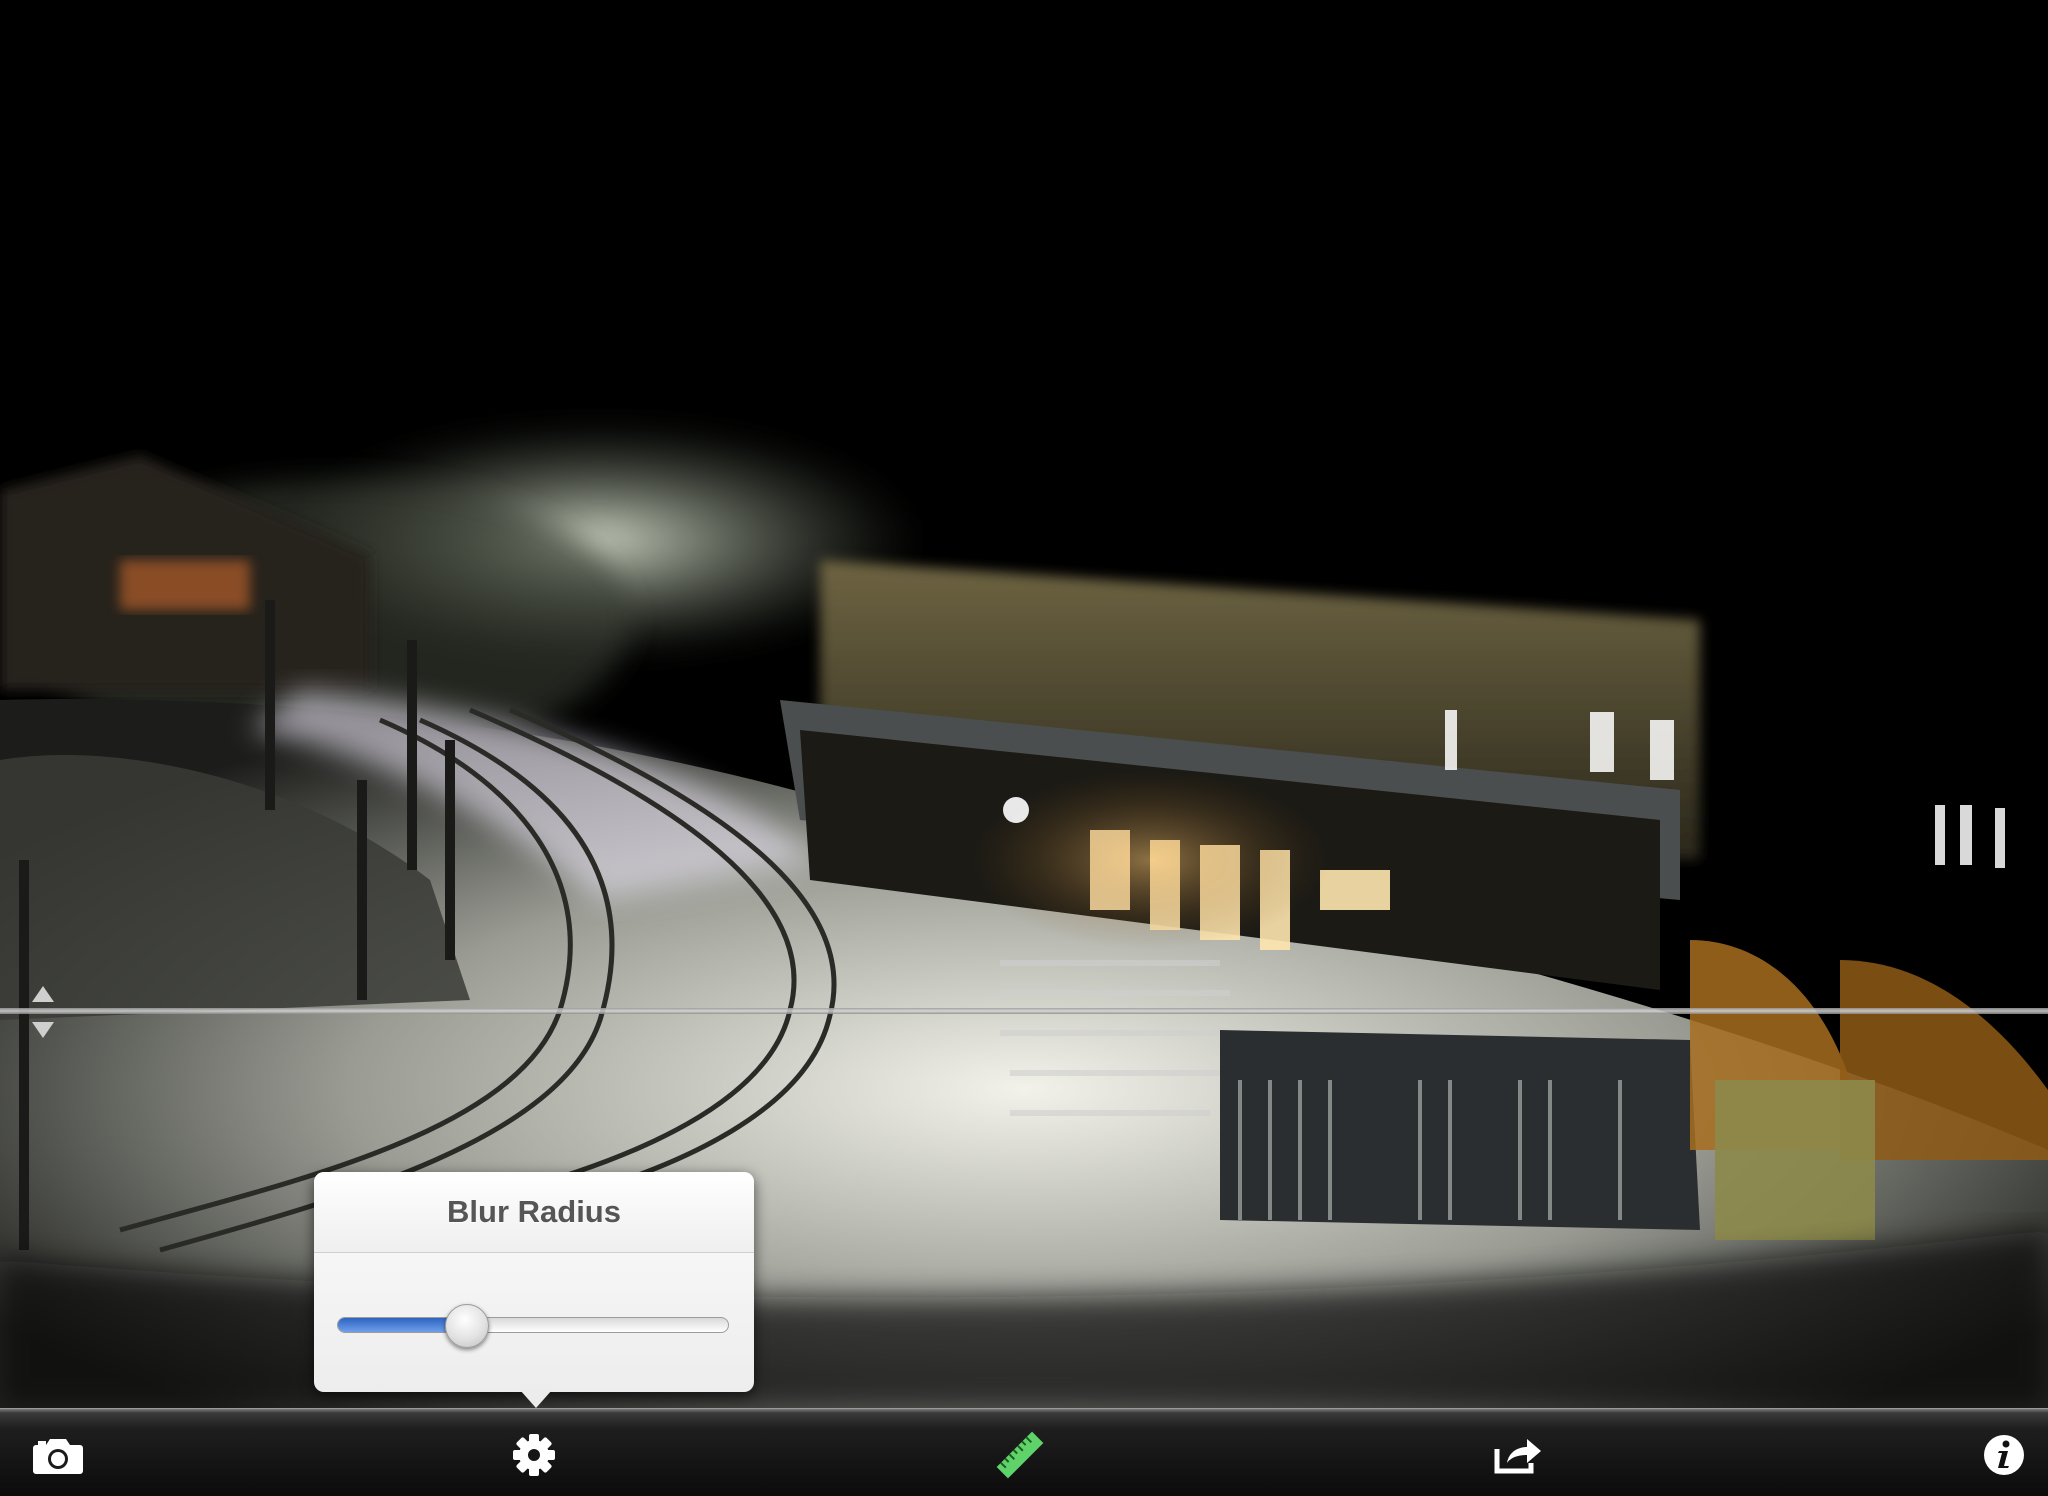  I want to click on bottom-toolbar, so click(1024, 1452).